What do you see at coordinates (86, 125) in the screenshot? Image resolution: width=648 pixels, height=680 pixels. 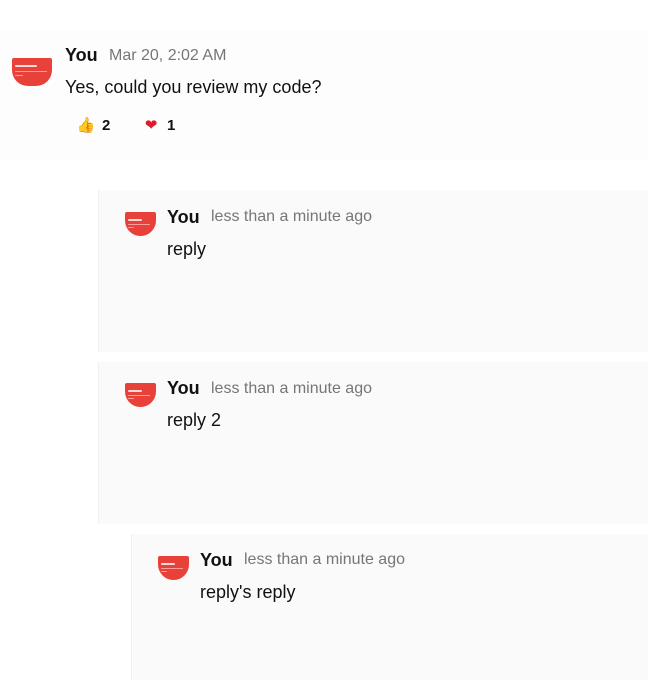 I see `thumbs-up-icon: 👍` at bounding box center [86, 125].